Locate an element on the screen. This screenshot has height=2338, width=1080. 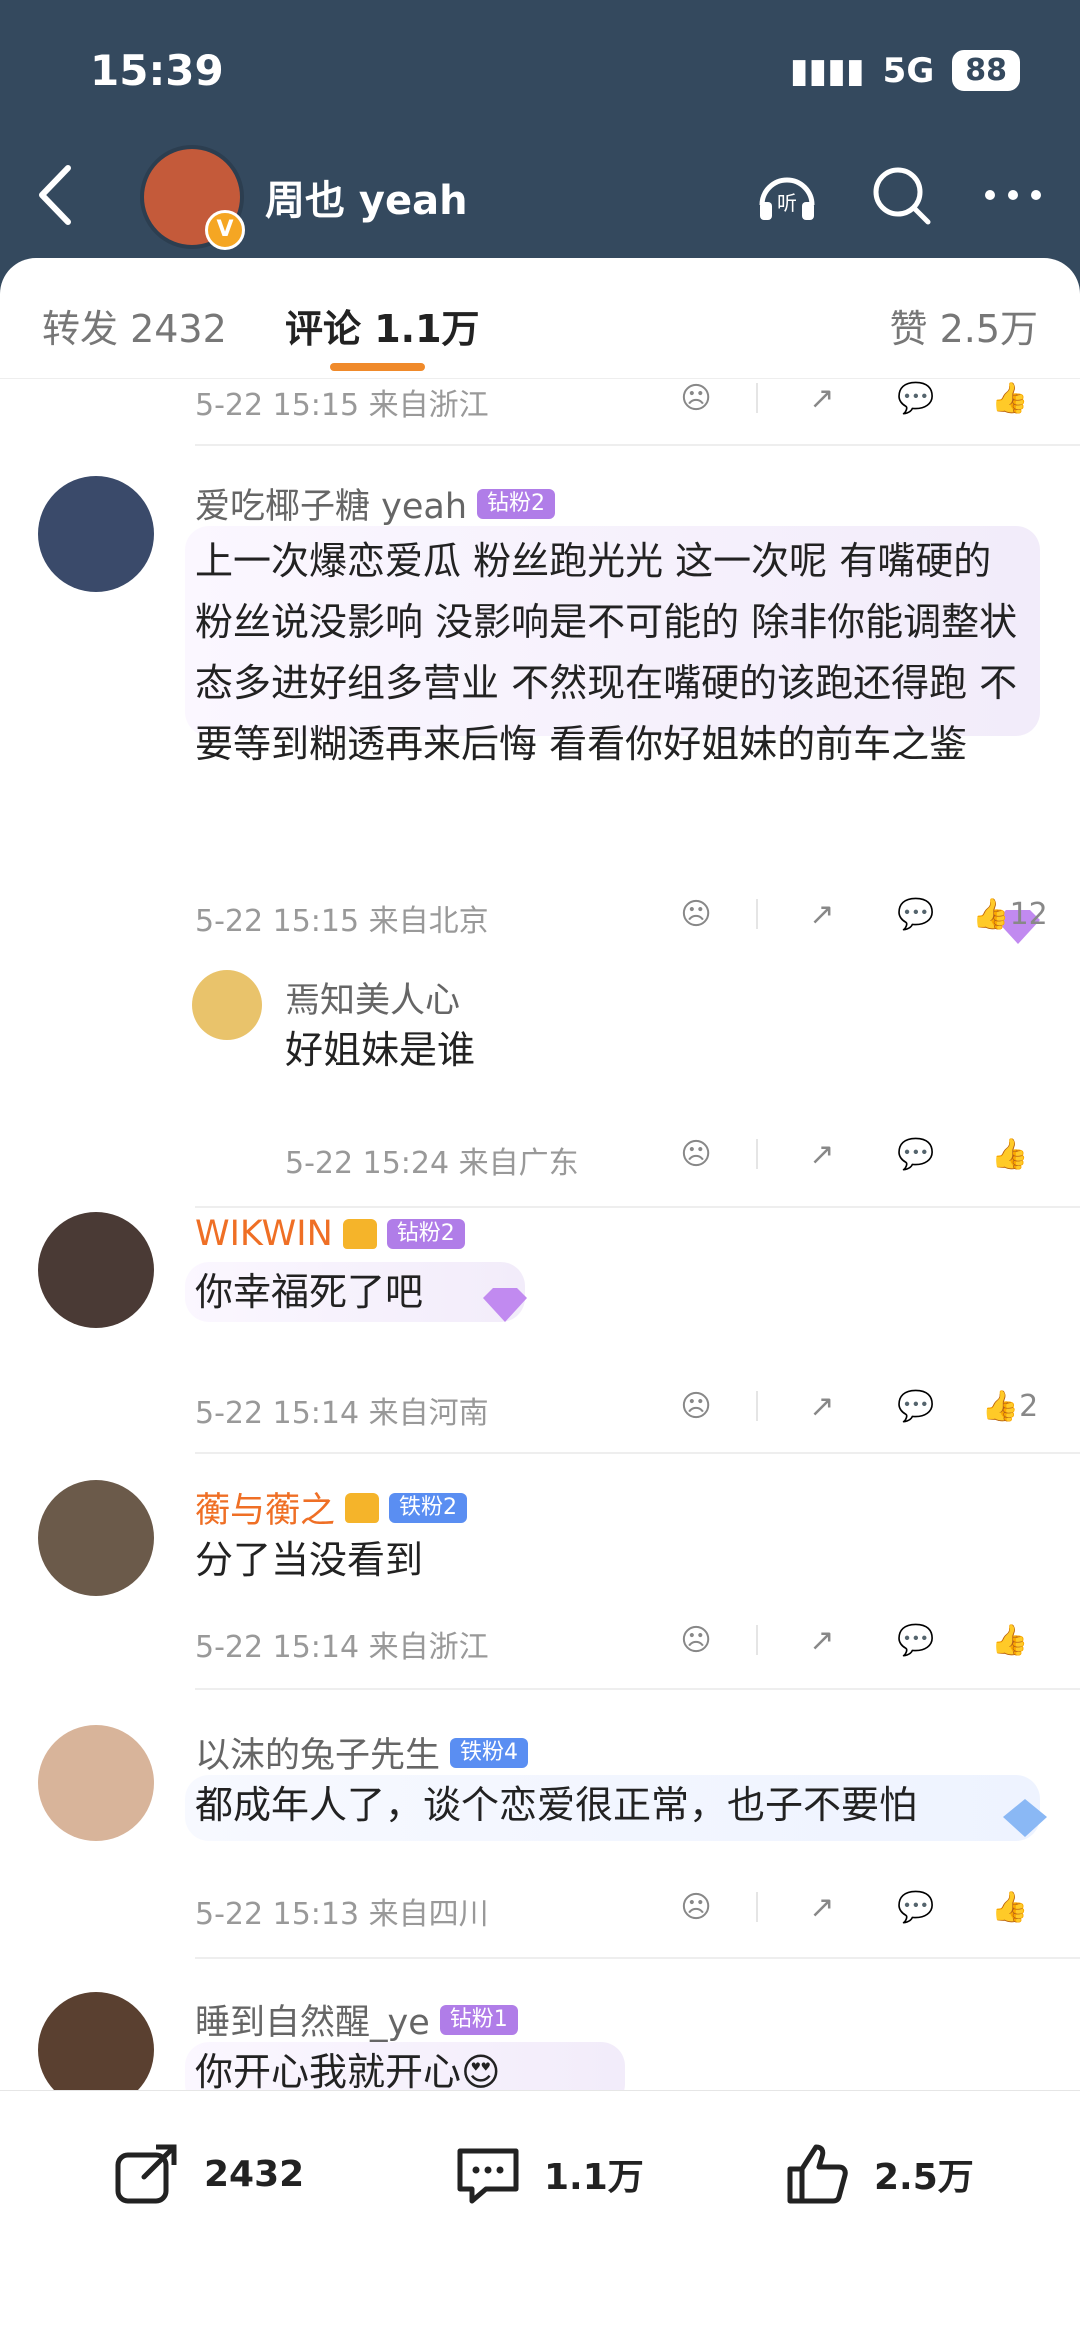
comment-meta: 5-22 15:14 来自浙江 is located at coordinates (342, 1647).